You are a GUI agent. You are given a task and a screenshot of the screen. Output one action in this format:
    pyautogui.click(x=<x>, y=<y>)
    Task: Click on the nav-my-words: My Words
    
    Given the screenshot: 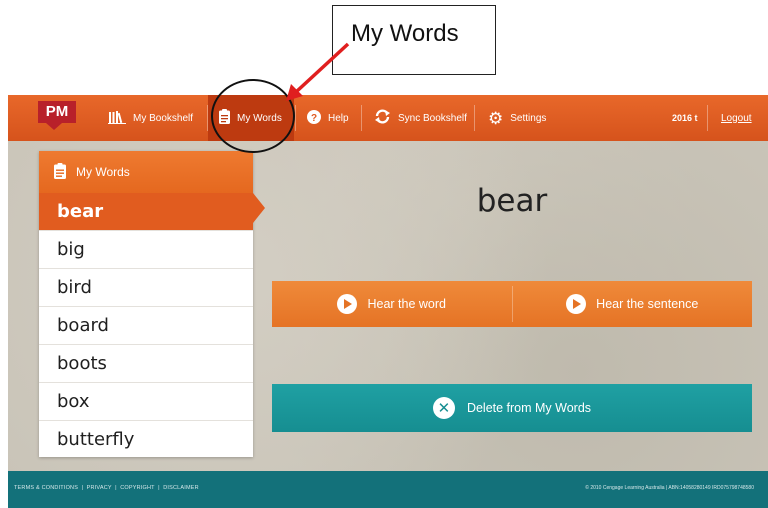 What is the action you would take?
    pyautogui.click(x=251, y=118)
    